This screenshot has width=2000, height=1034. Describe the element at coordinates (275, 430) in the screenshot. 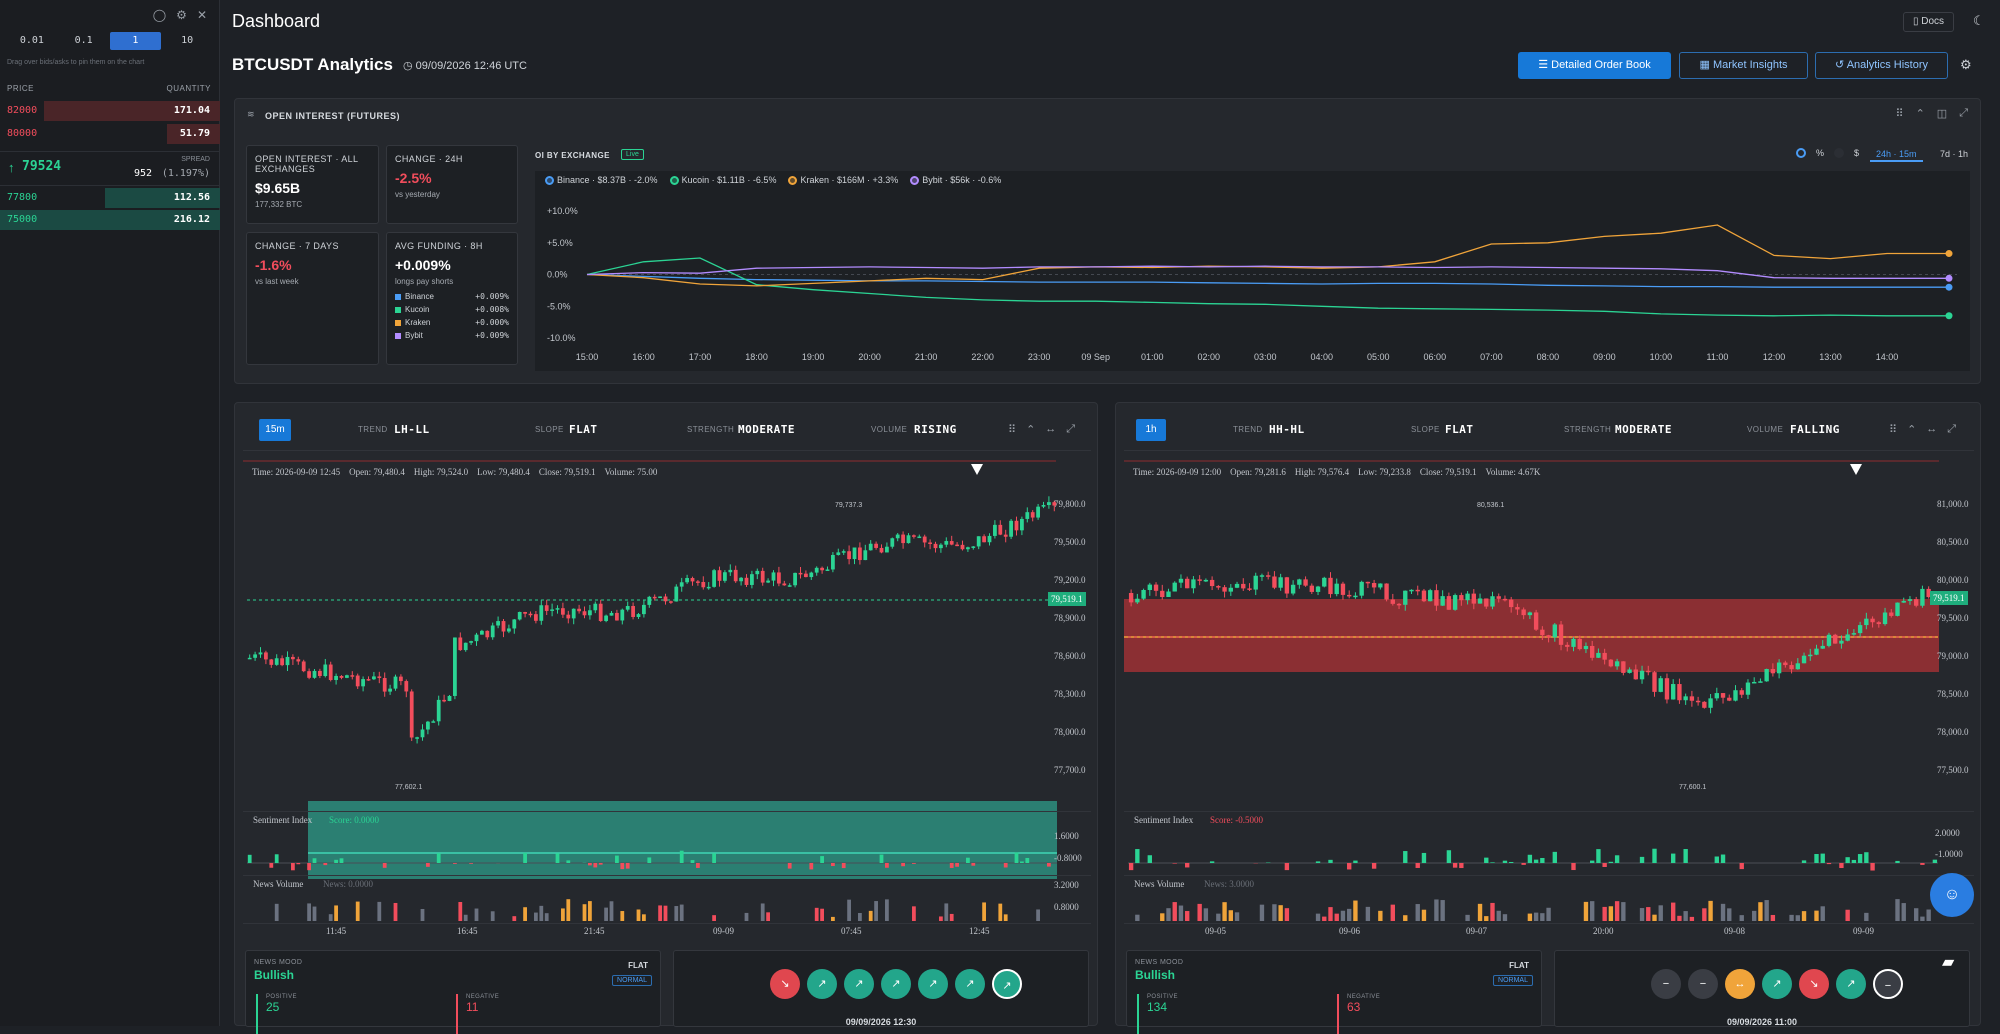

I see `interval-badge: 15m` at that location.